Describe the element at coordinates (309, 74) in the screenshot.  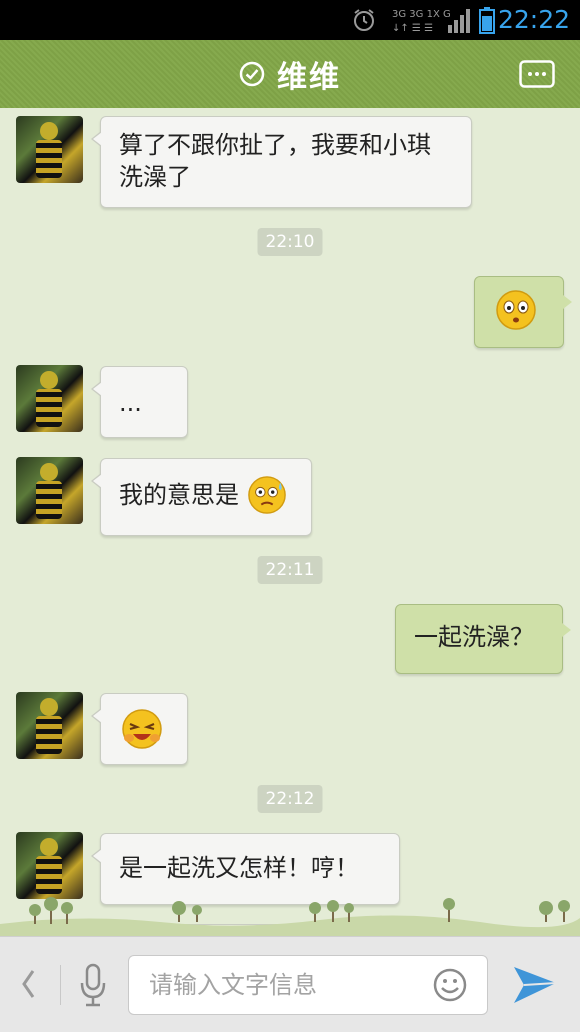
I see `contact-name: 维维` at that location.